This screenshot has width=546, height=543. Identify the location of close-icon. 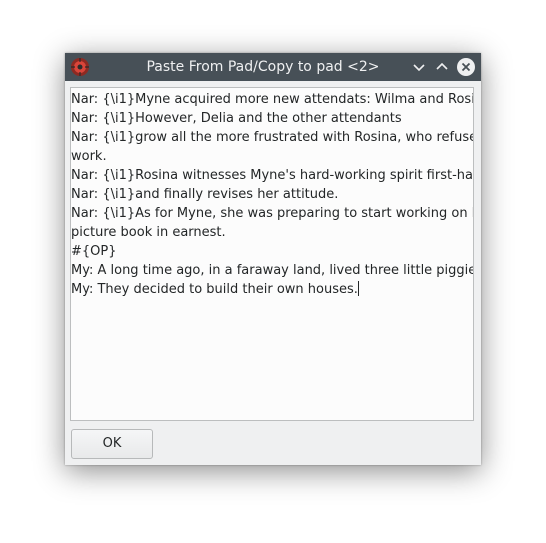
(466, 67).